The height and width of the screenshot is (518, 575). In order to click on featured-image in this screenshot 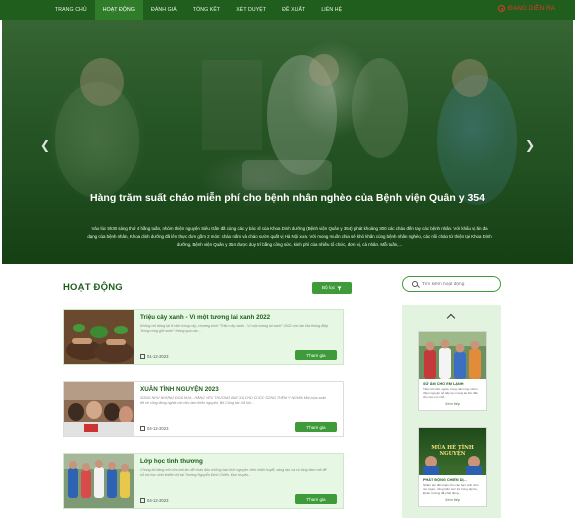, I will do `click(452, 355)`.